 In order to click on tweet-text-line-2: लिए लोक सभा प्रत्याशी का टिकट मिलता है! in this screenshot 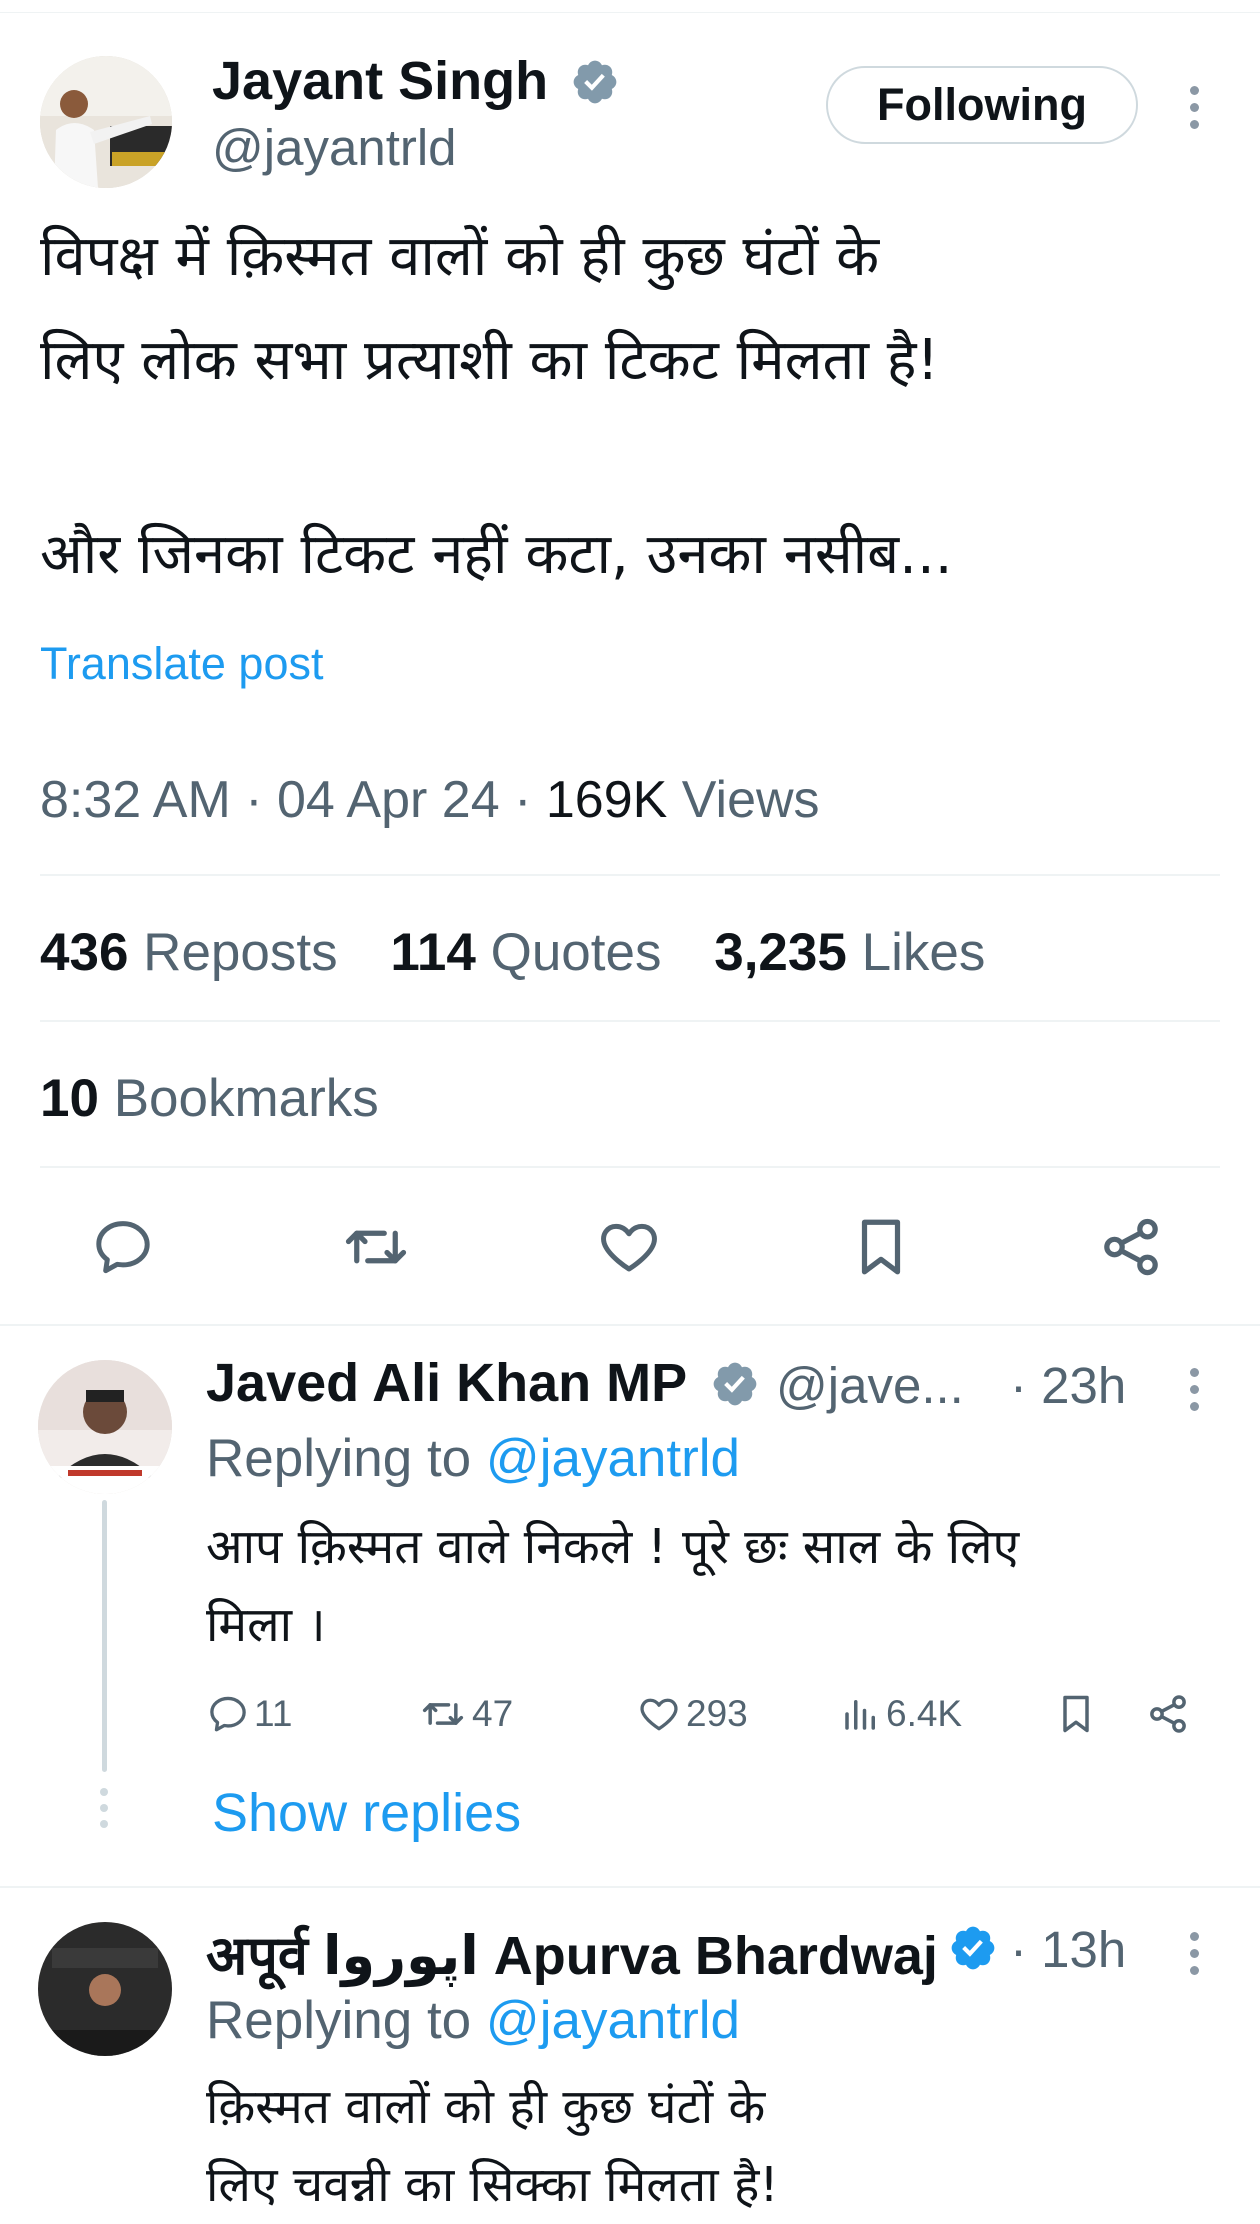, I will do `click(489, 360)`.